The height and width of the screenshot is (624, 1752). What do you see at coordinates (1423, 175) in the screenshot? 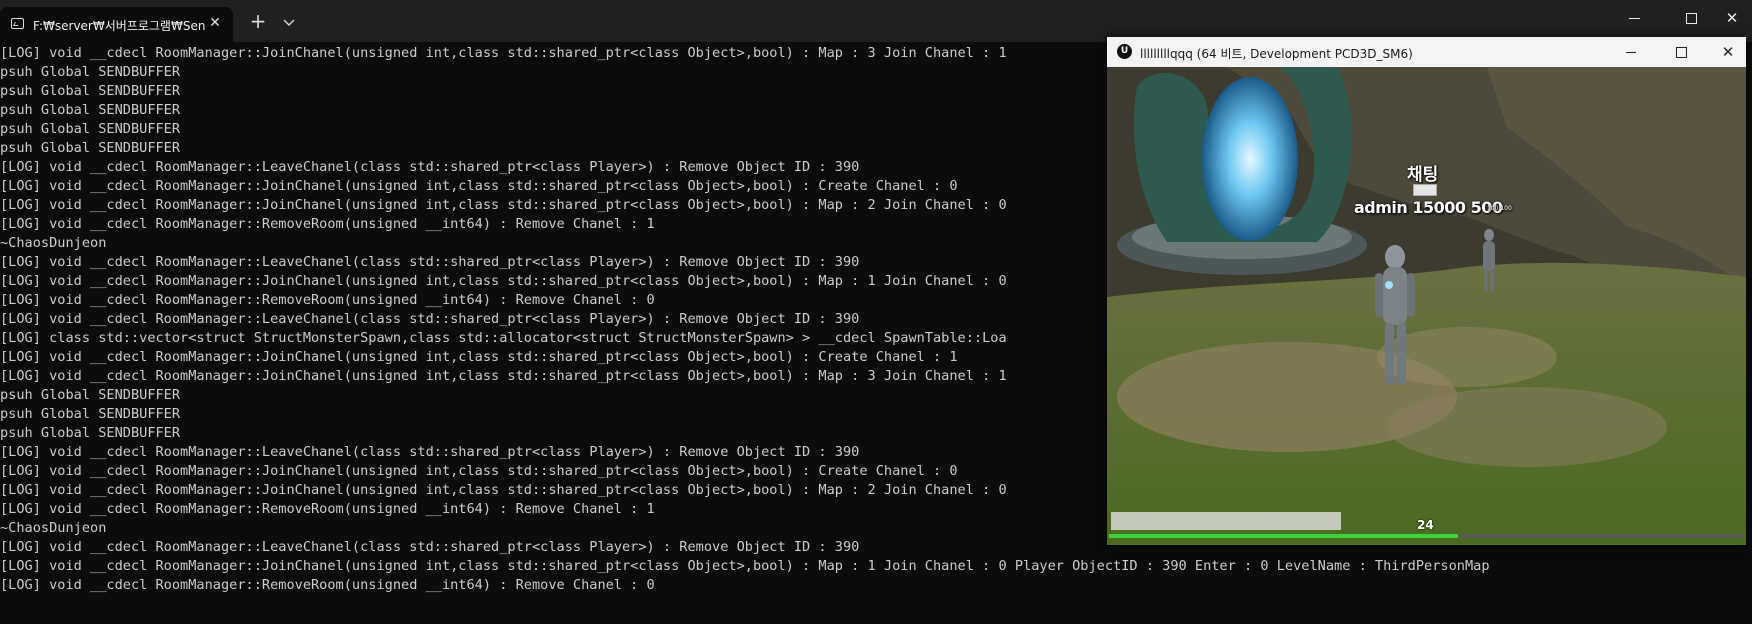
I see `chat-label: 채팅` at bounding box center [1423, 175].